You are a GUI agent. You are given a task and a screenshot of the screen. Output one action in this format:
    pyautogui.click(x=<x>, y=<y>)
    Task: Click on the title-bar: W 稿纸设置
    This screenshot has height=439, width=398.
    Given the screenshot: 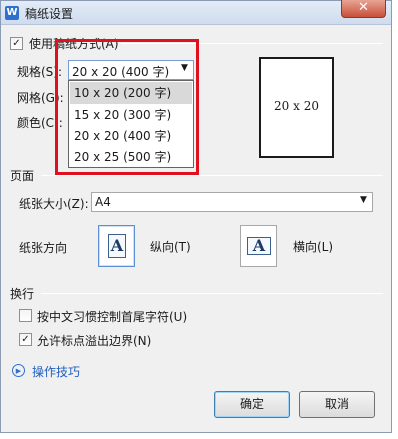 What is the action you would take?
    pyautogui.click(x=196, y=13)
    